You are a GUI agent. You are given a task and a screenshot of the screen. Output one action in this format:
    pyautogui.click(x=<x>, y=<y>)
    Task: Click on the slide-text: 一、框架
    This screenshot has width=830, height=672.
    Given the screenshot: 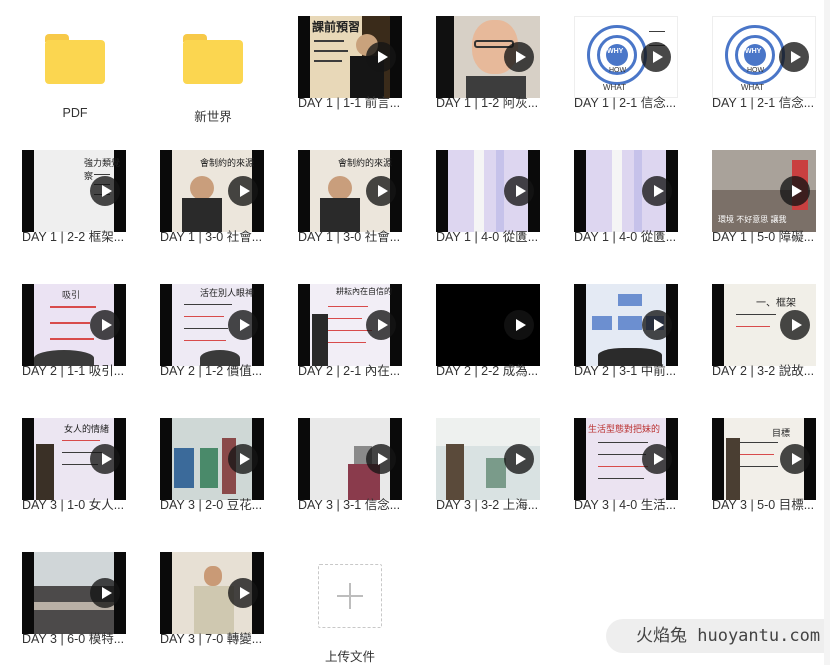 What is the action you would take?
    pyautogui.click(x=776, y=303)
    